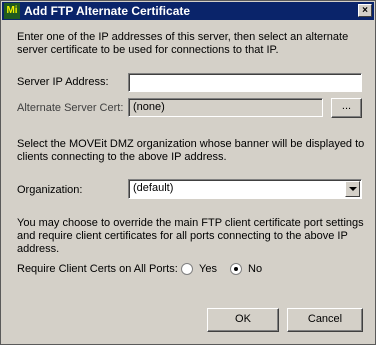  Describe the element at coordinates (255, 269) in the screenshot. I see `require-certs-no-label: No` at that location.